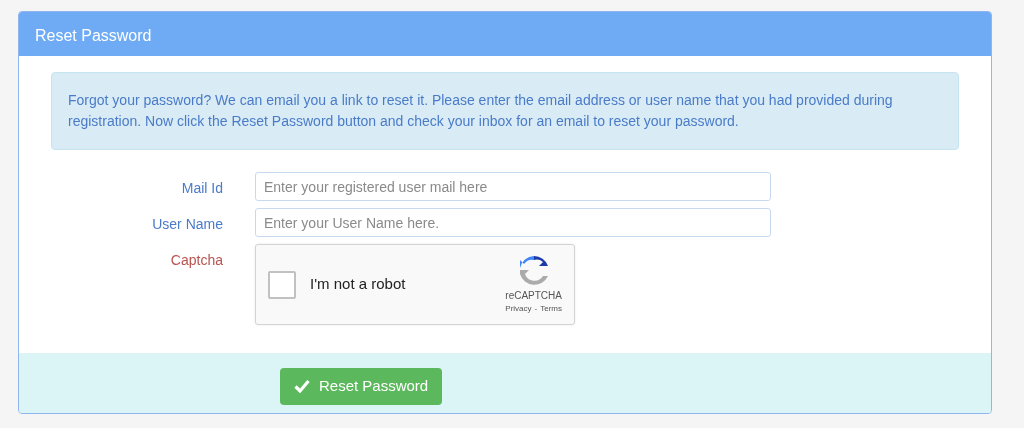 The image size is (1024, 428). What do you see at coordinates (93, 35) in the screenshot?
I see `panel-title: Reset Password` at bounding box center [93, 35].